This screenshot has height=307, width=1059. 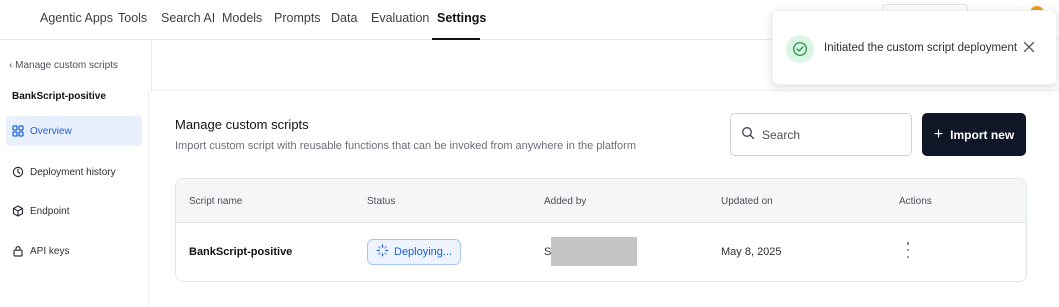 I want to click on column-header-updated-on: Updated on, so click(x=747, y=201).